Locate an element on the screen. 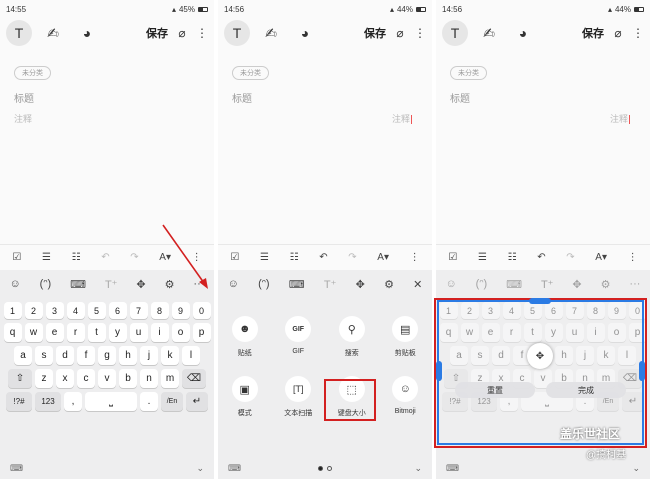 The width and height of the screenshot is (650, 479). key: c is located at coordinates (86, 378).